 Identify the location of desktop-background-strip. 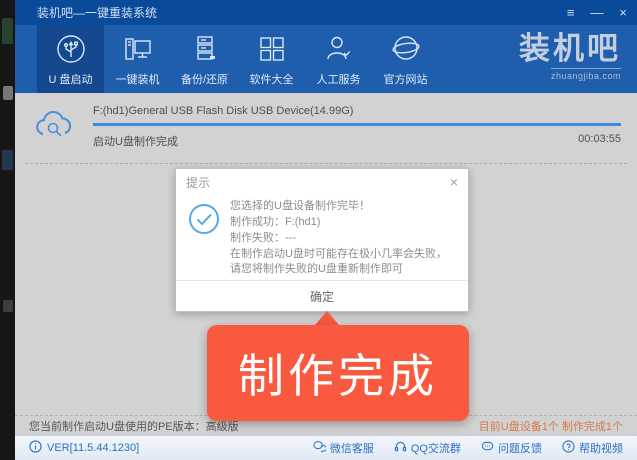
(7, 230).